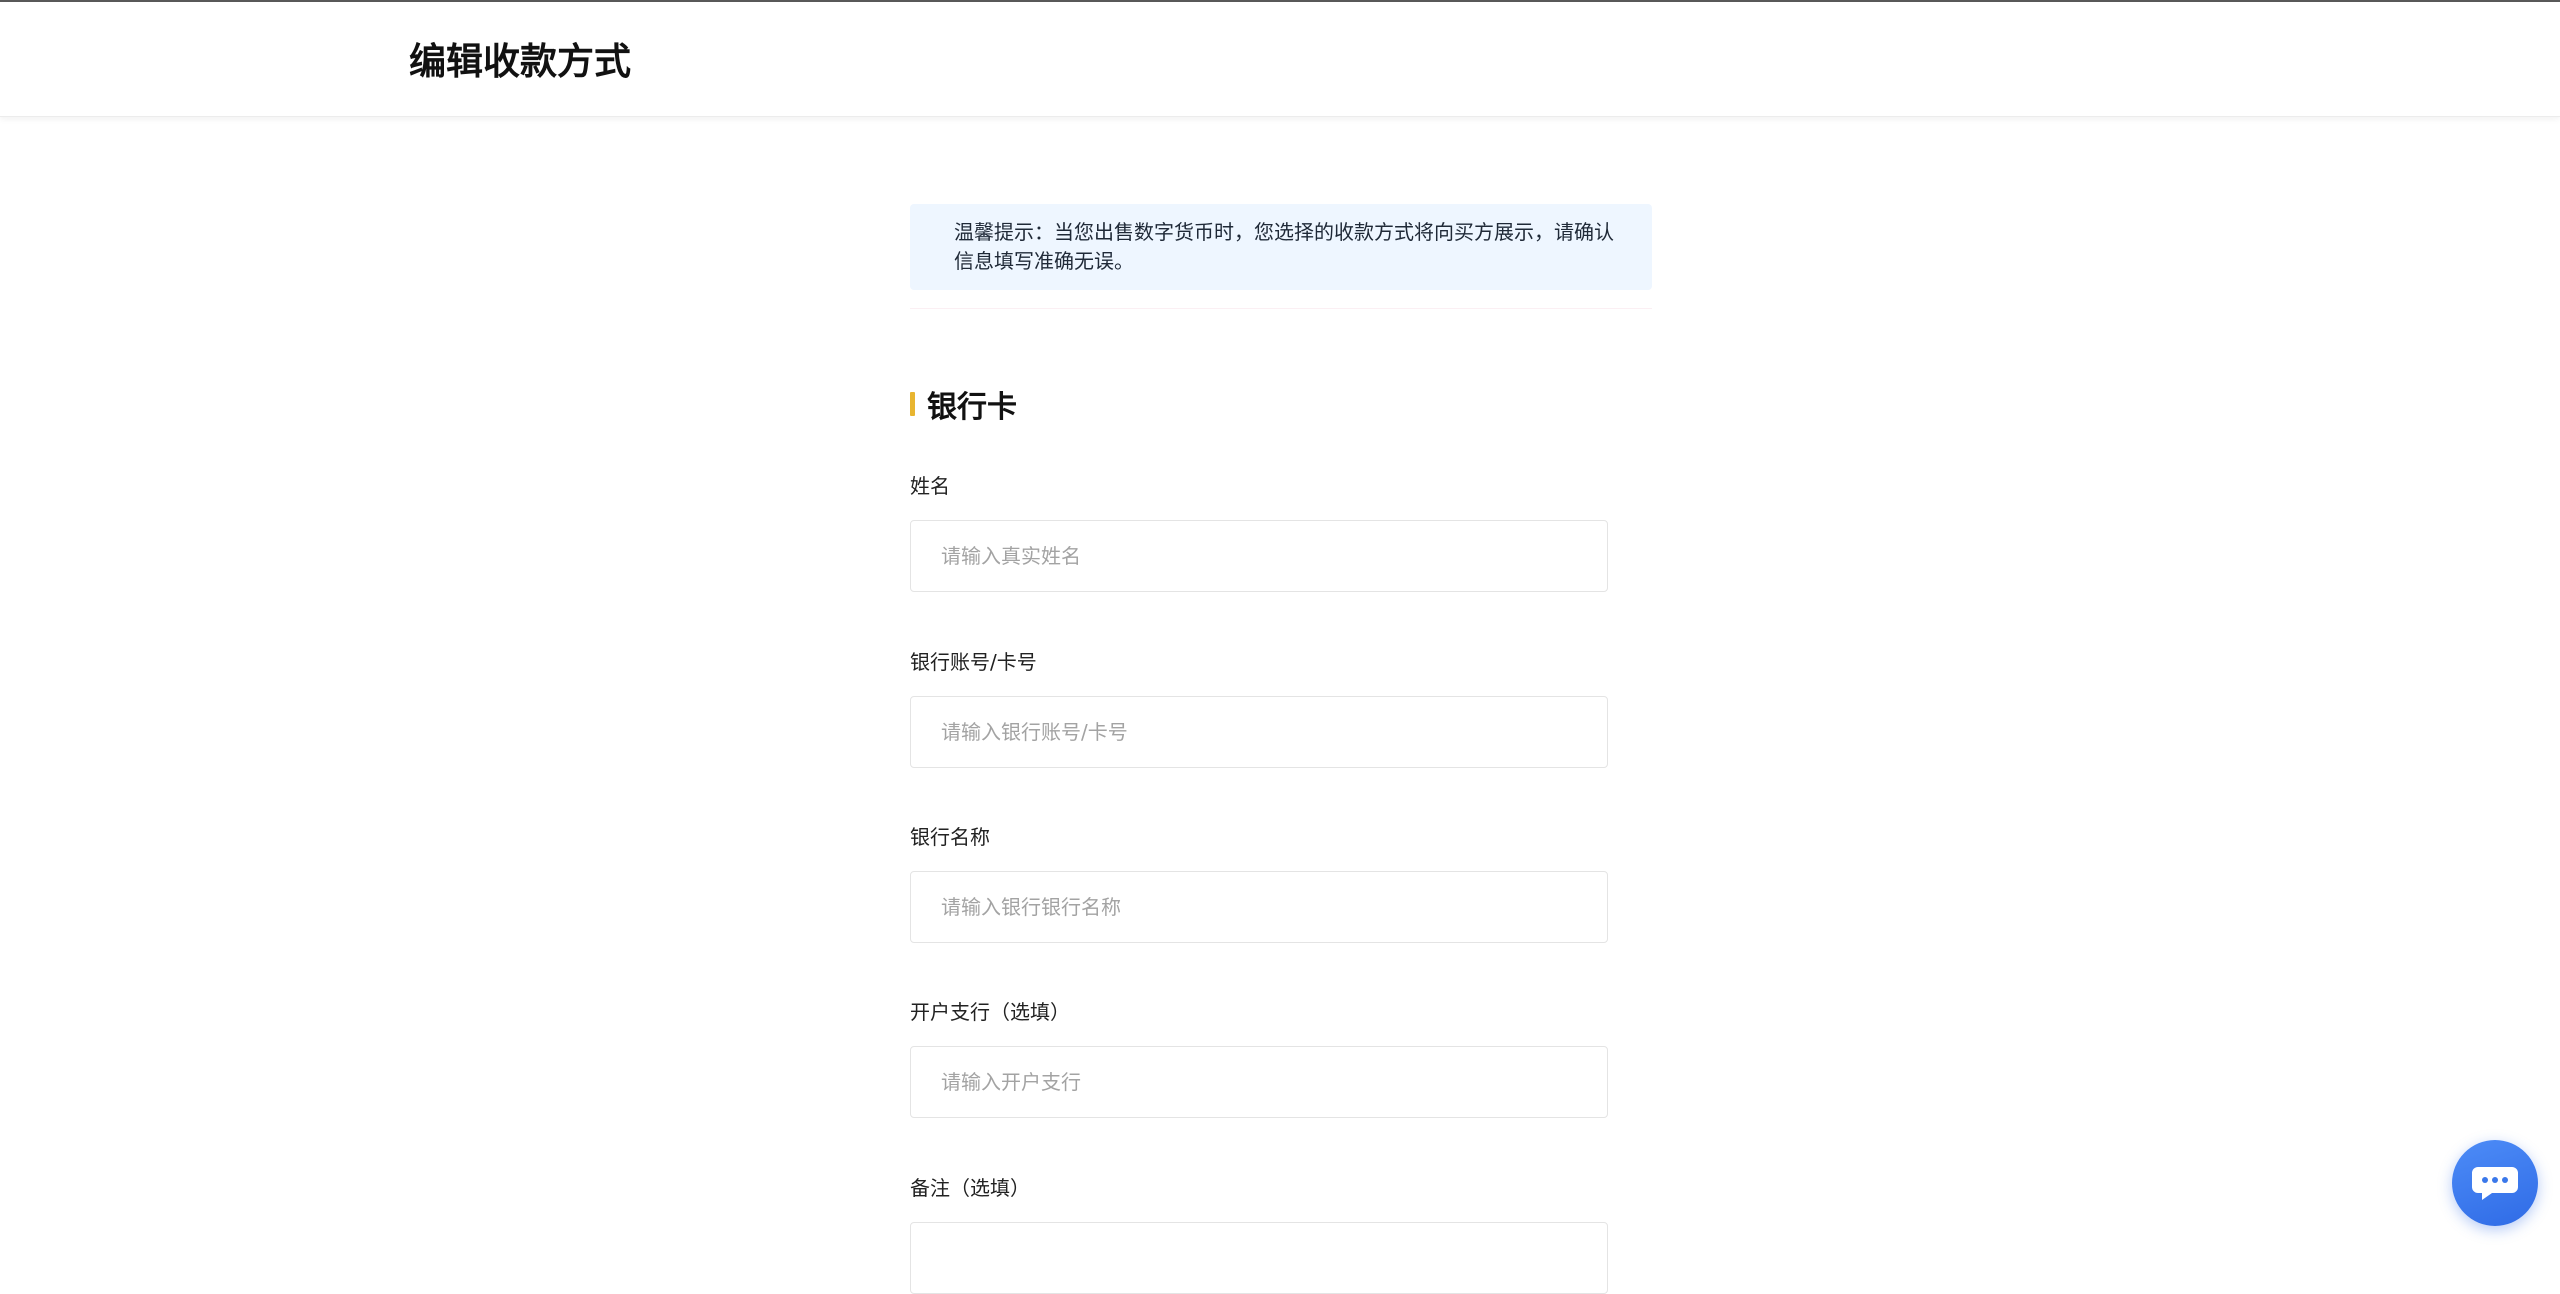 Image resolution: width=2560 pixels, height=1294 pixels. Describe the element at coordinates (990, 1012) in the screenshot. I see `field-label-branch: 开户支行（选填）` at that location.